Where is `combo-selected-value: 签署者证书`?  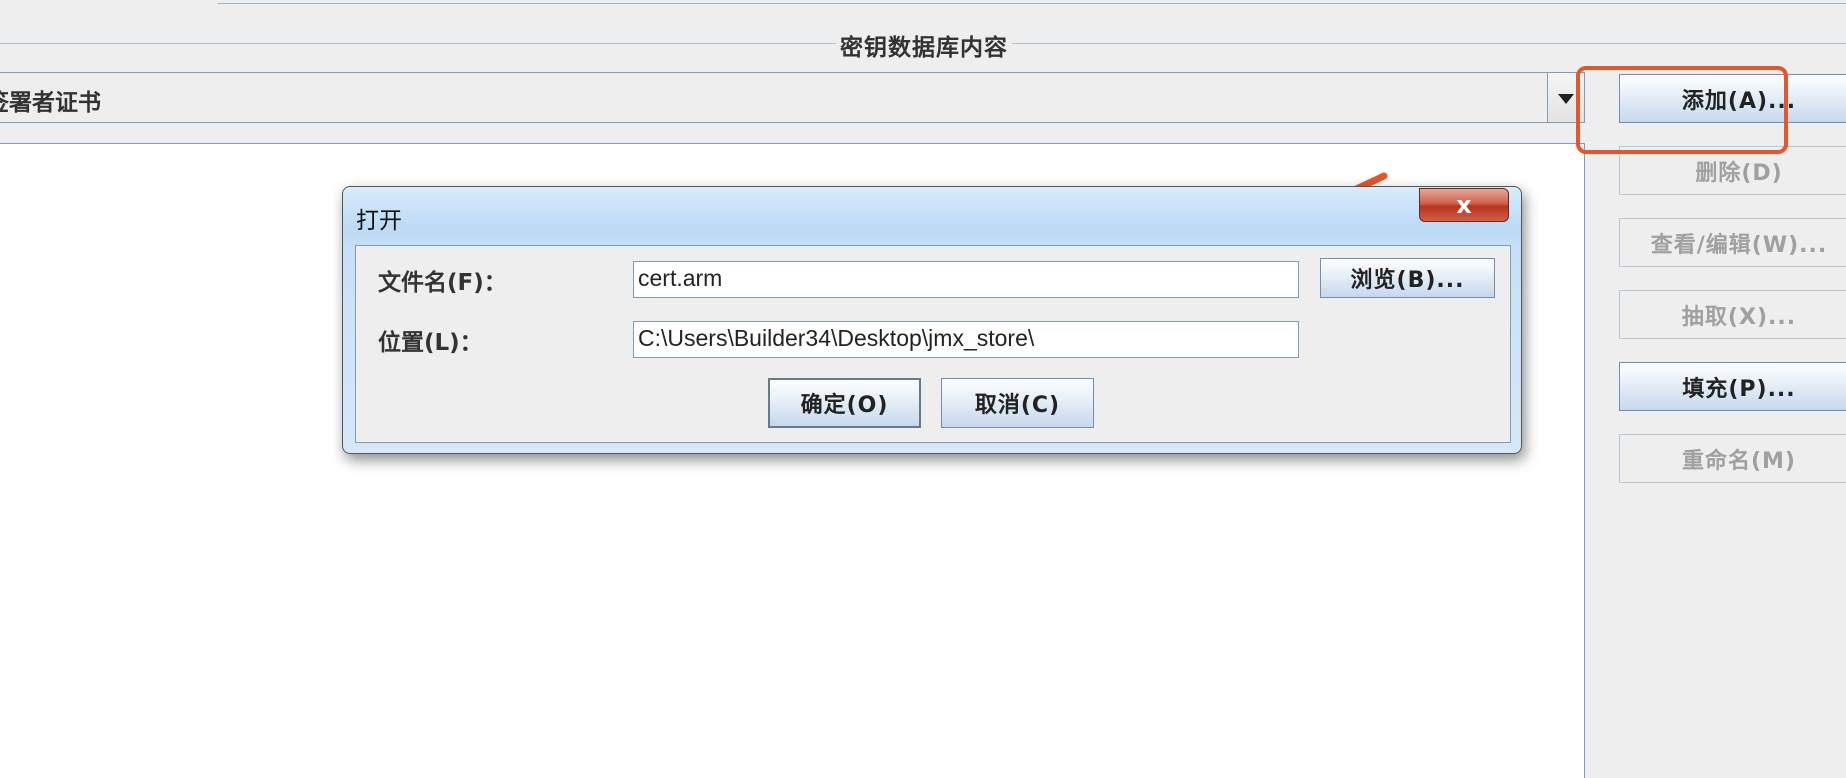
combo-selected-value: 签署者证书 is located at coordinates (50, 103).